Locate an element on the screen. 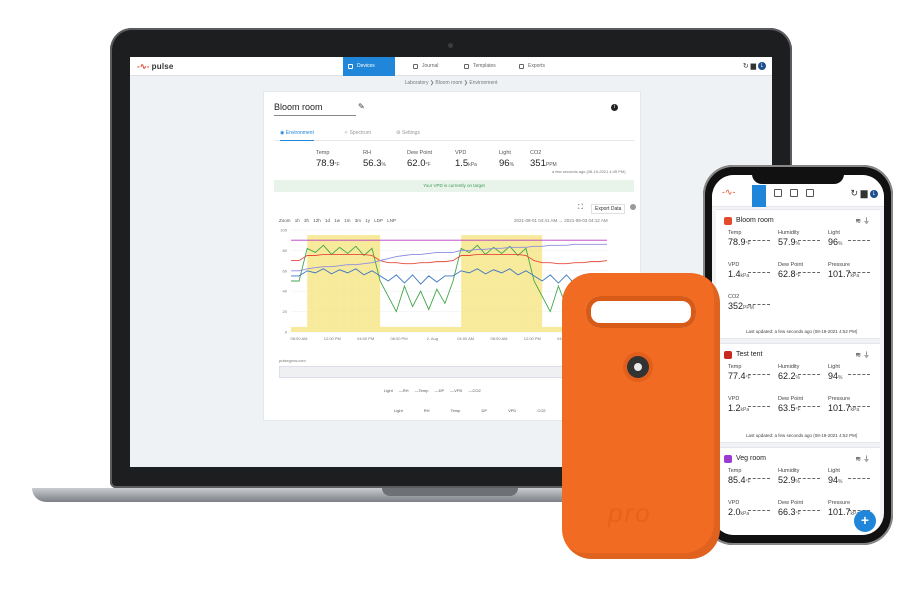  tab-journal: Journal is located at coordinates (433, 66).